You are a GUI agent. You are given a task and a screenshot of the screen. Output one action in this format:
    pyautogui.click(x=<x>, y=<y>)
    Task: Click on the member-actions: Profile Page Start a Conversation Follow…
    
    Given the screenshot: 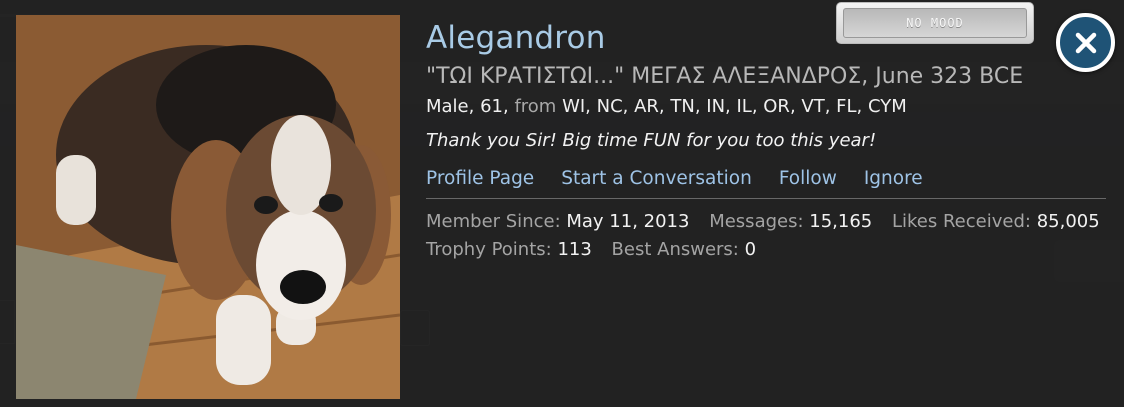 What is the action you would take?
    pyautogui.click(x=674, y=178)
    